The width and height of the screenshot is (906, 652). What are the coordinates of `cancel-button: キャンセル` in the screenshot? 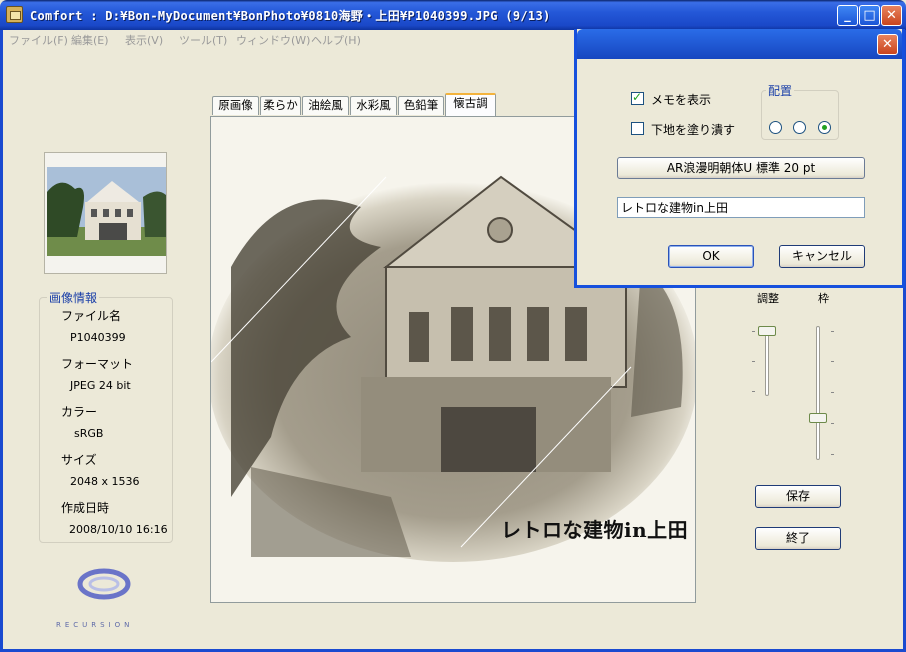 It's located at (822, 256).